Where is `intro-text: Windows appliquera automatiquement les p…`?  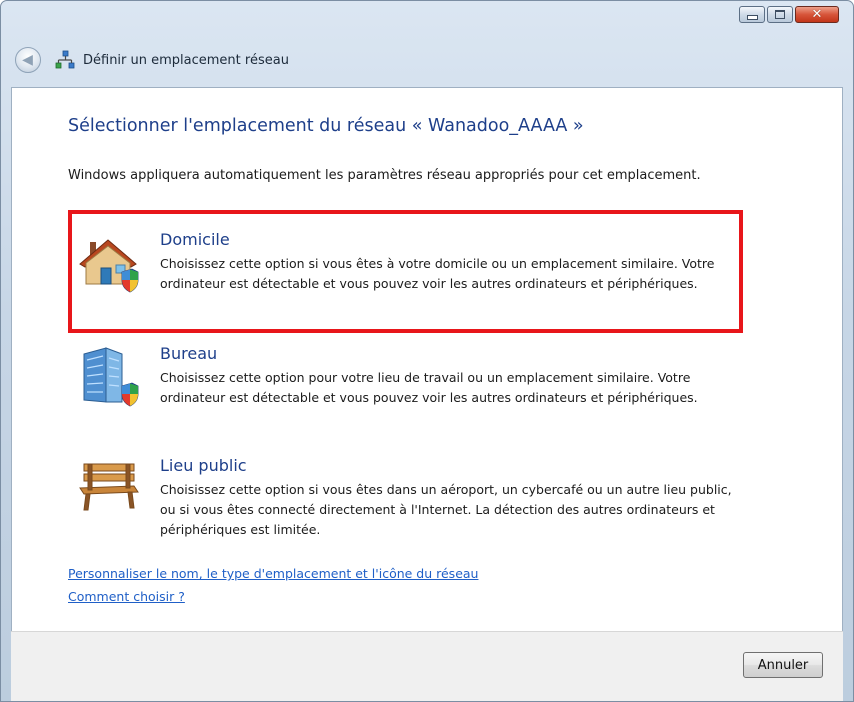
intro-text: Windows appliquera automatiquement les p… is located at coordinates (384, 175).